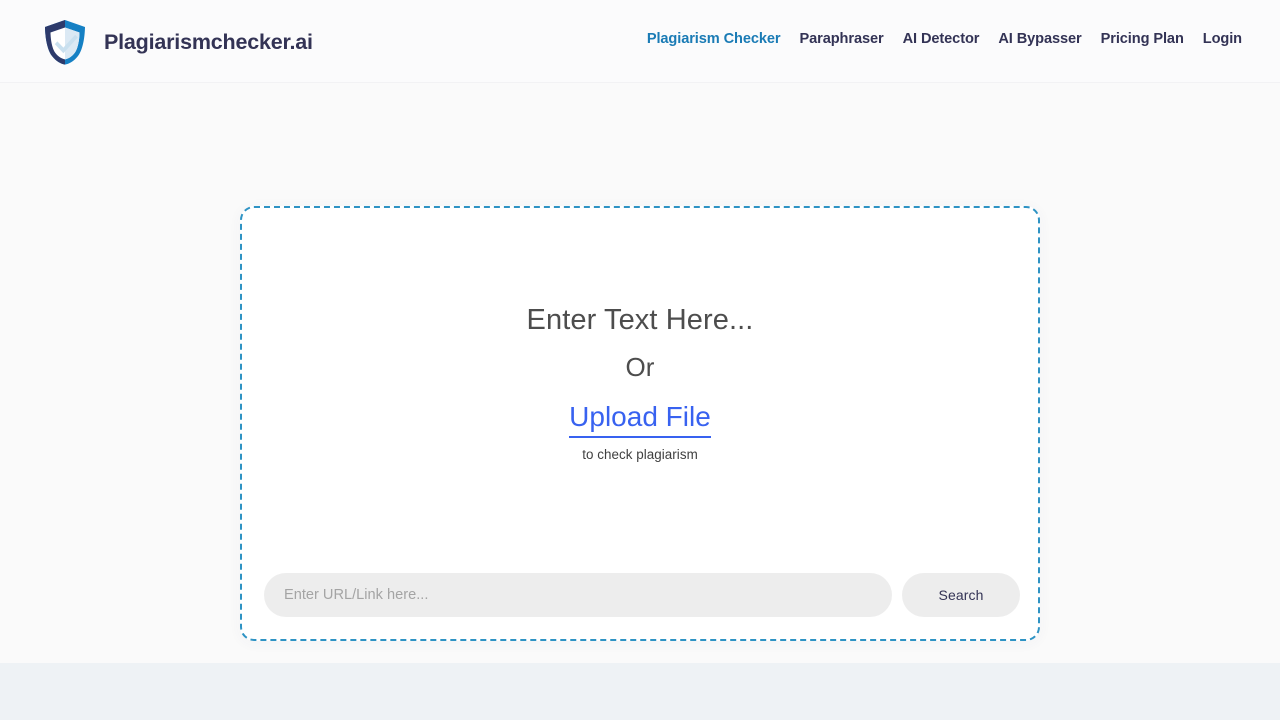 This screenshot has height=720, width=1280. I want to click on shield-check-icon, so click(65, 42).